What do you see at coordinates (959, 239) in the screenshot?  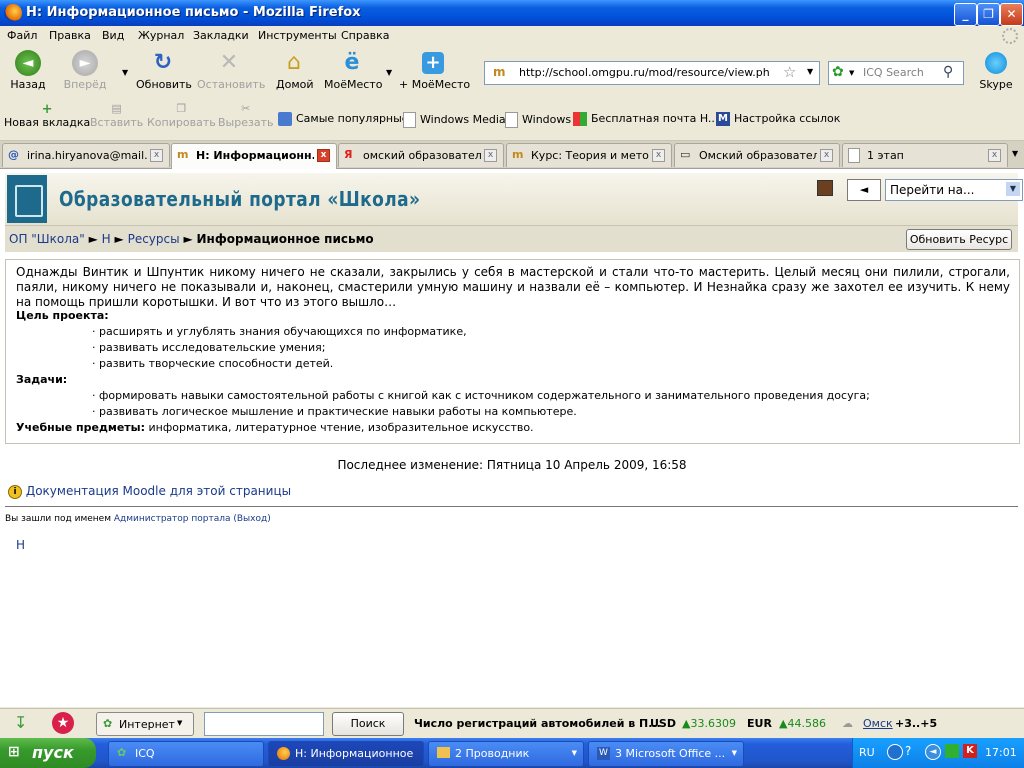 I see `update-resource-button: Обновить Ресурс` at bounding box center [959, 239].